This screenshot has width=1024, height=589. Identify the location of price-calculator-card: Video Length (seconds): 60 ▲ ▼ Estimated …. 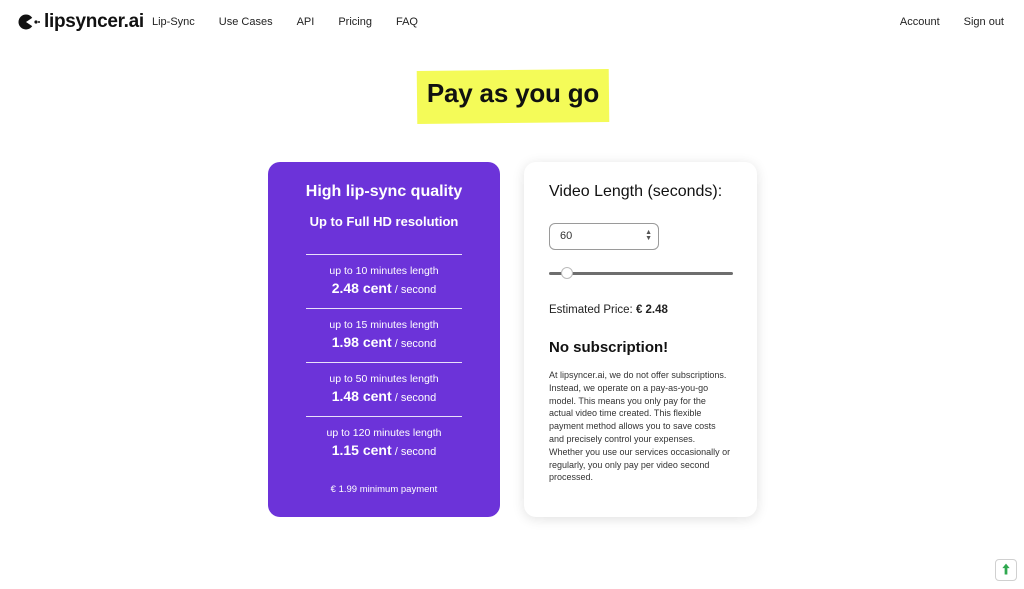
(640, 339).